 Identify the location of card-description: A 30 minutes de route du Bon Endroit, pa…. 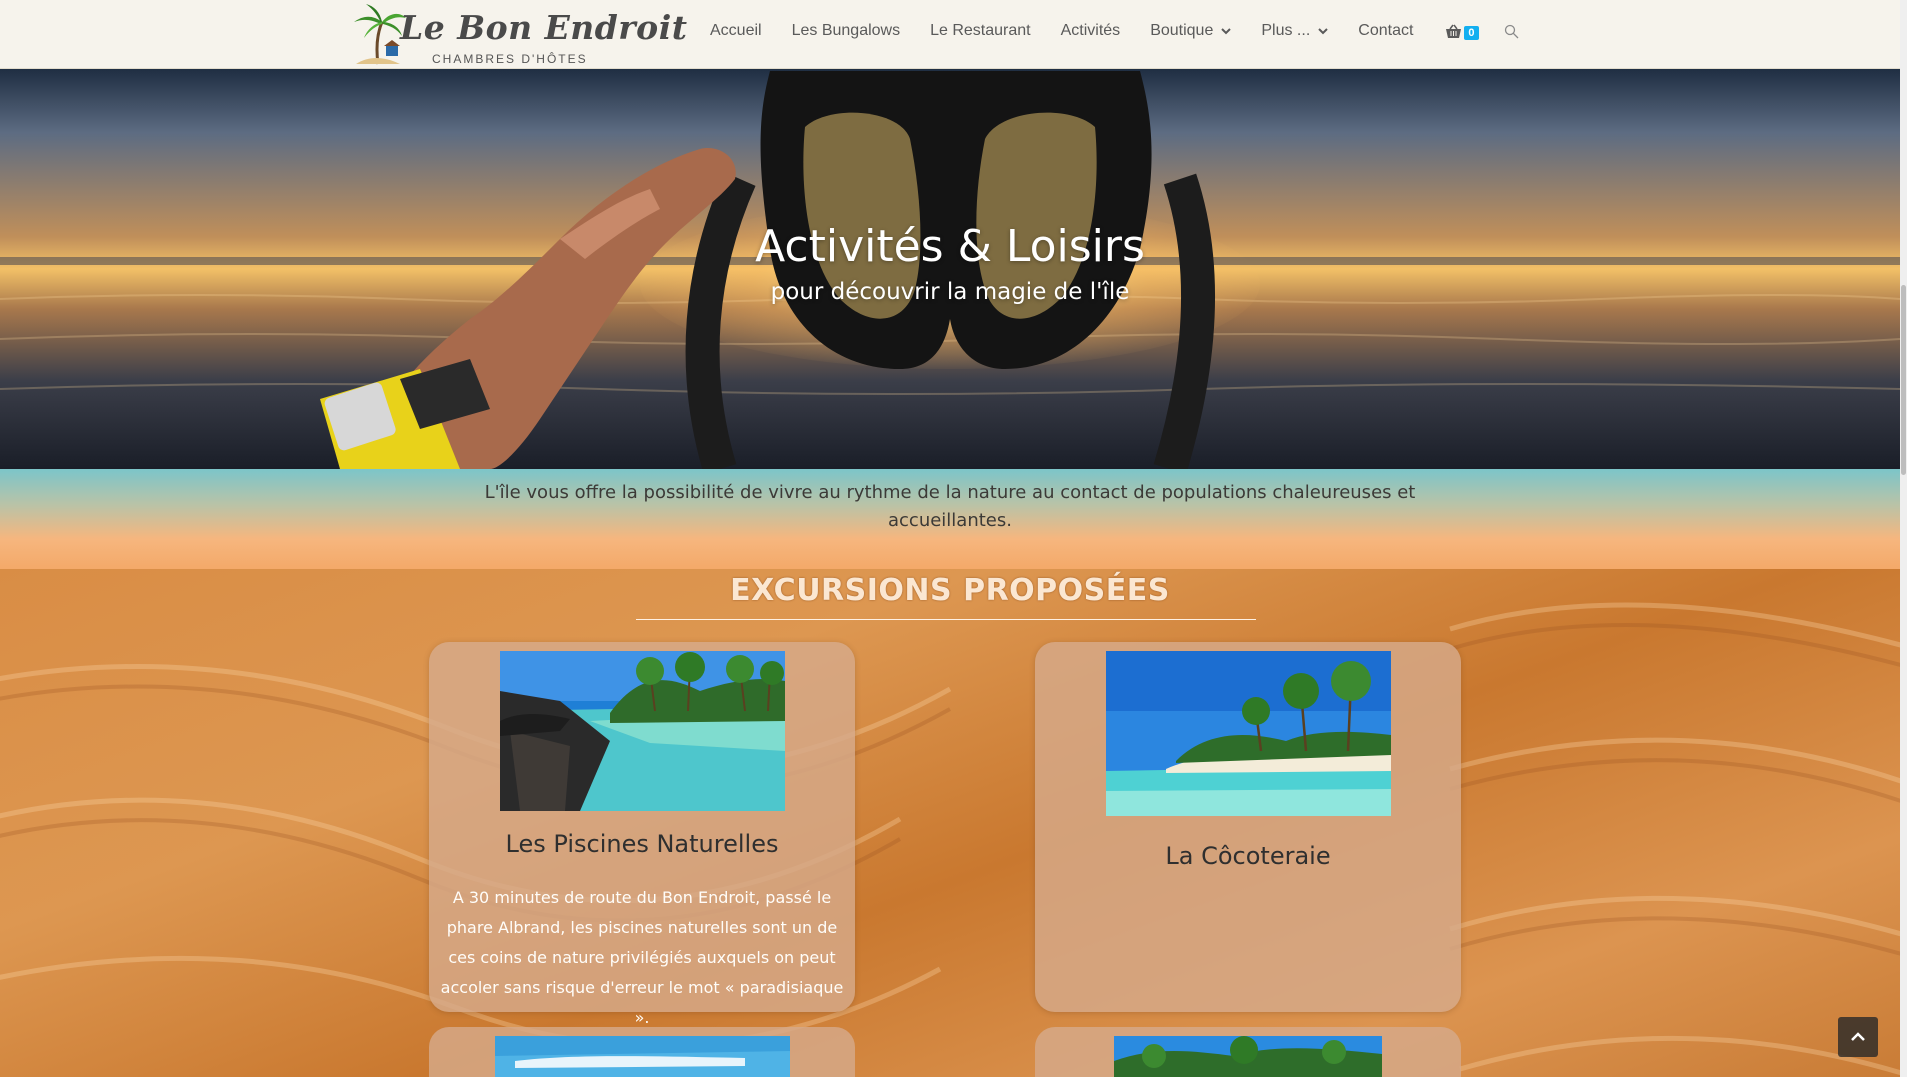
(642, 957).